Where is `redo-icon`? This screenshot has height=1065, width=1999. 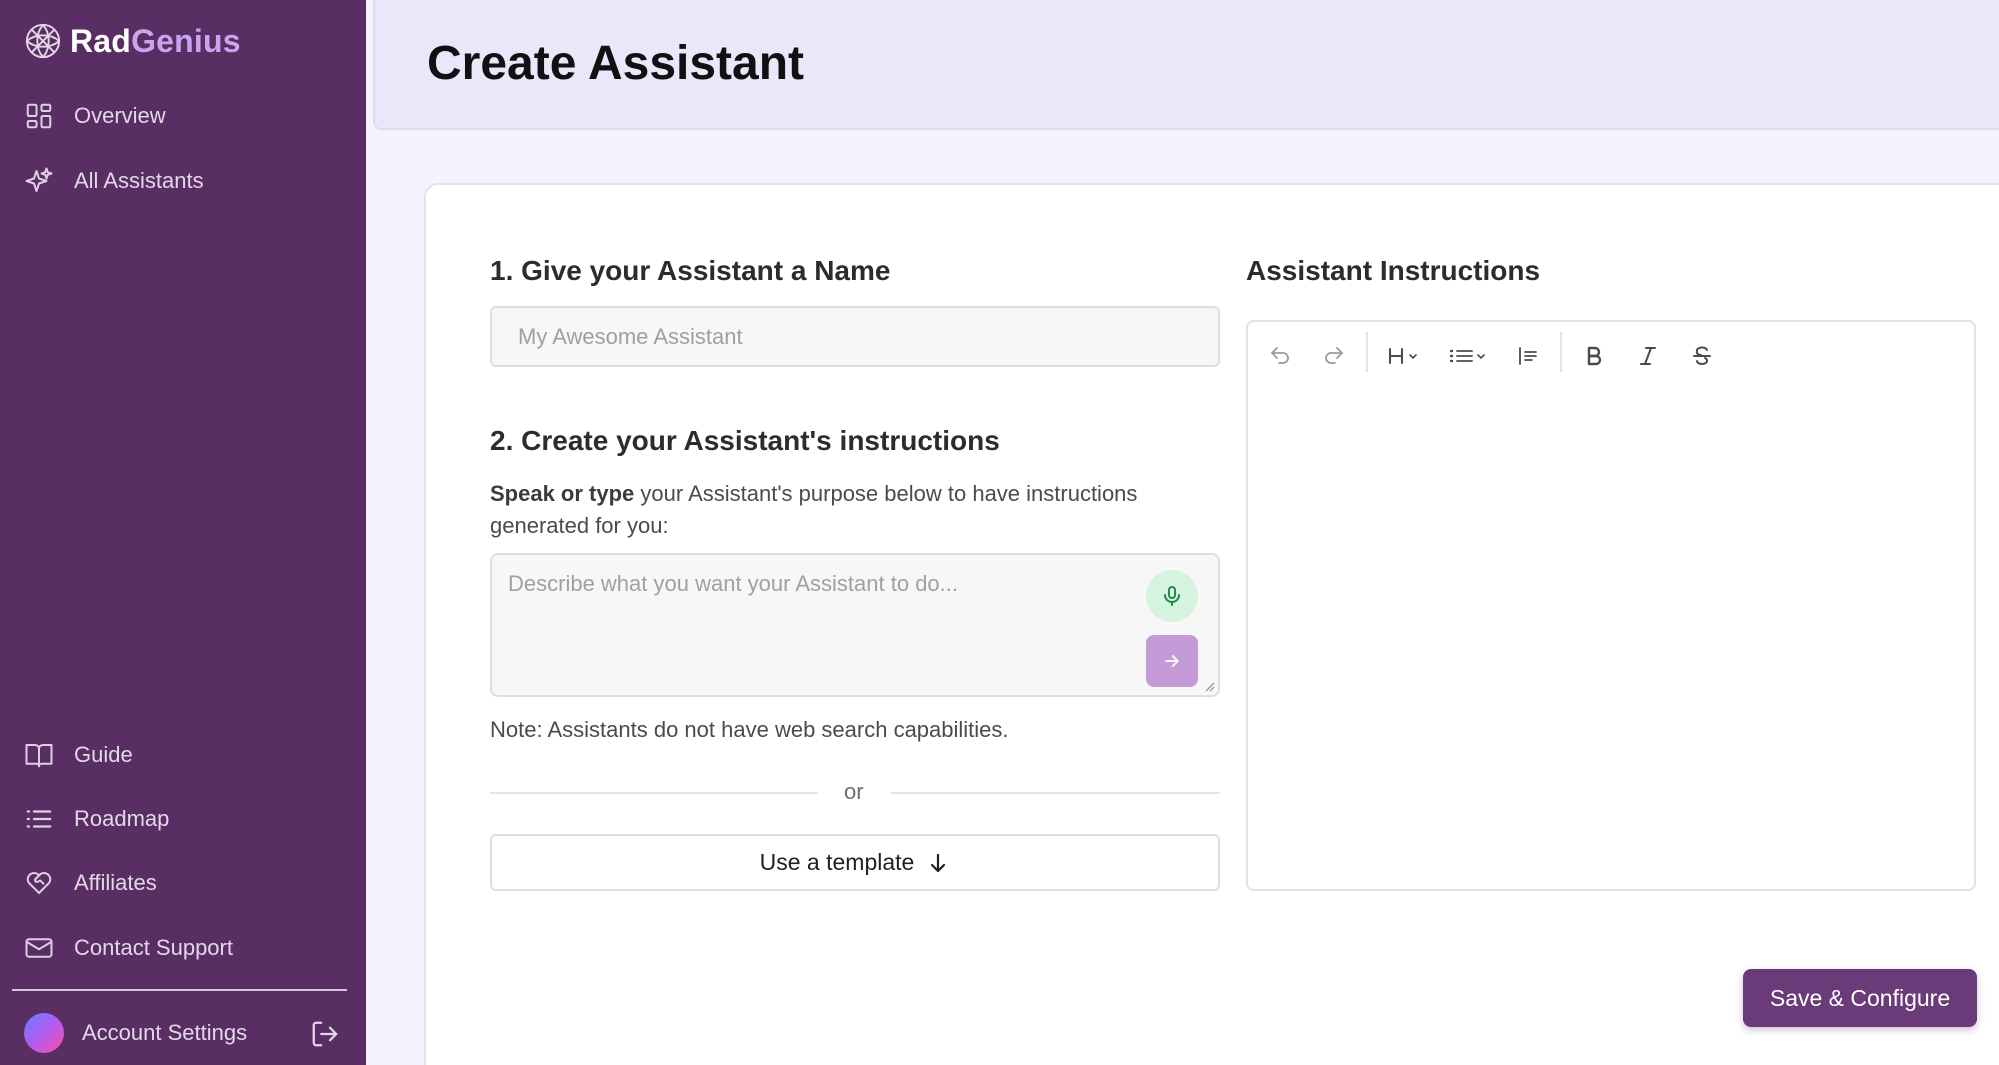
redo-icon is located at coordinates (1334, 355).